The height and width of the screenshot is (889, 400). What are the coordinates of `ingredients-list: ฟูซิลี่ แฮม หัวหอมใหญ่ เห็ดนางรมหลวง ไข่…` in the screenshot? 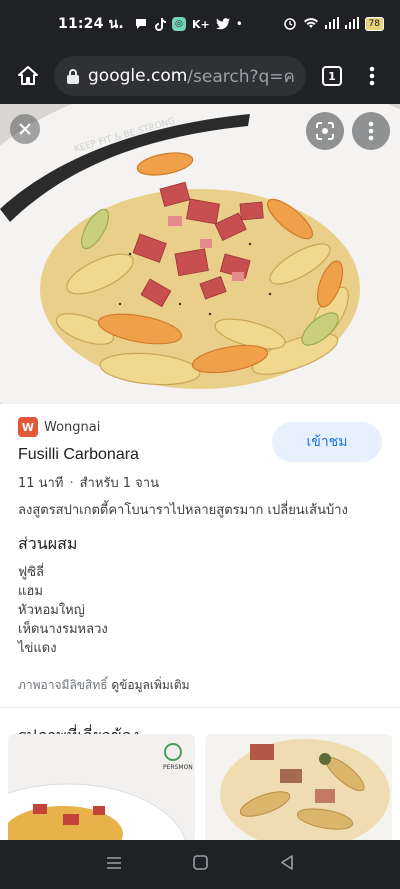 It's located at (200, 610).